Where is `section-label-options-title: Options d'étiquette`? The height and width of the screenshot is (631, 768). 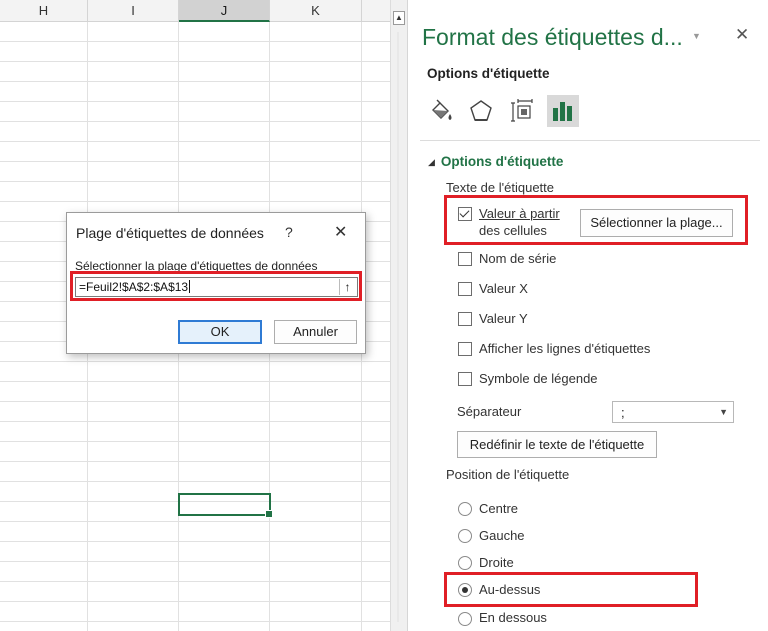 section-label-options-title: Options d'étiquette is located at coordinates (502, 161).